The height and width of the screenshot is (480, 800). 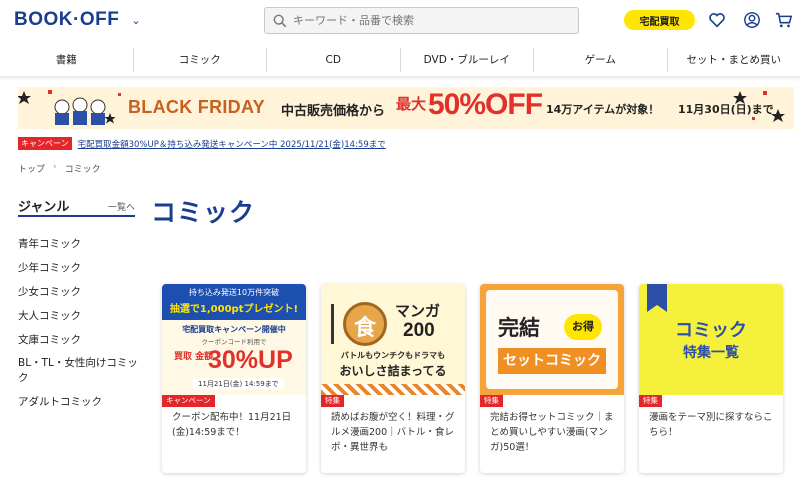 I want to click on genre-item: 大人コミック, so click(x=78, y=316).